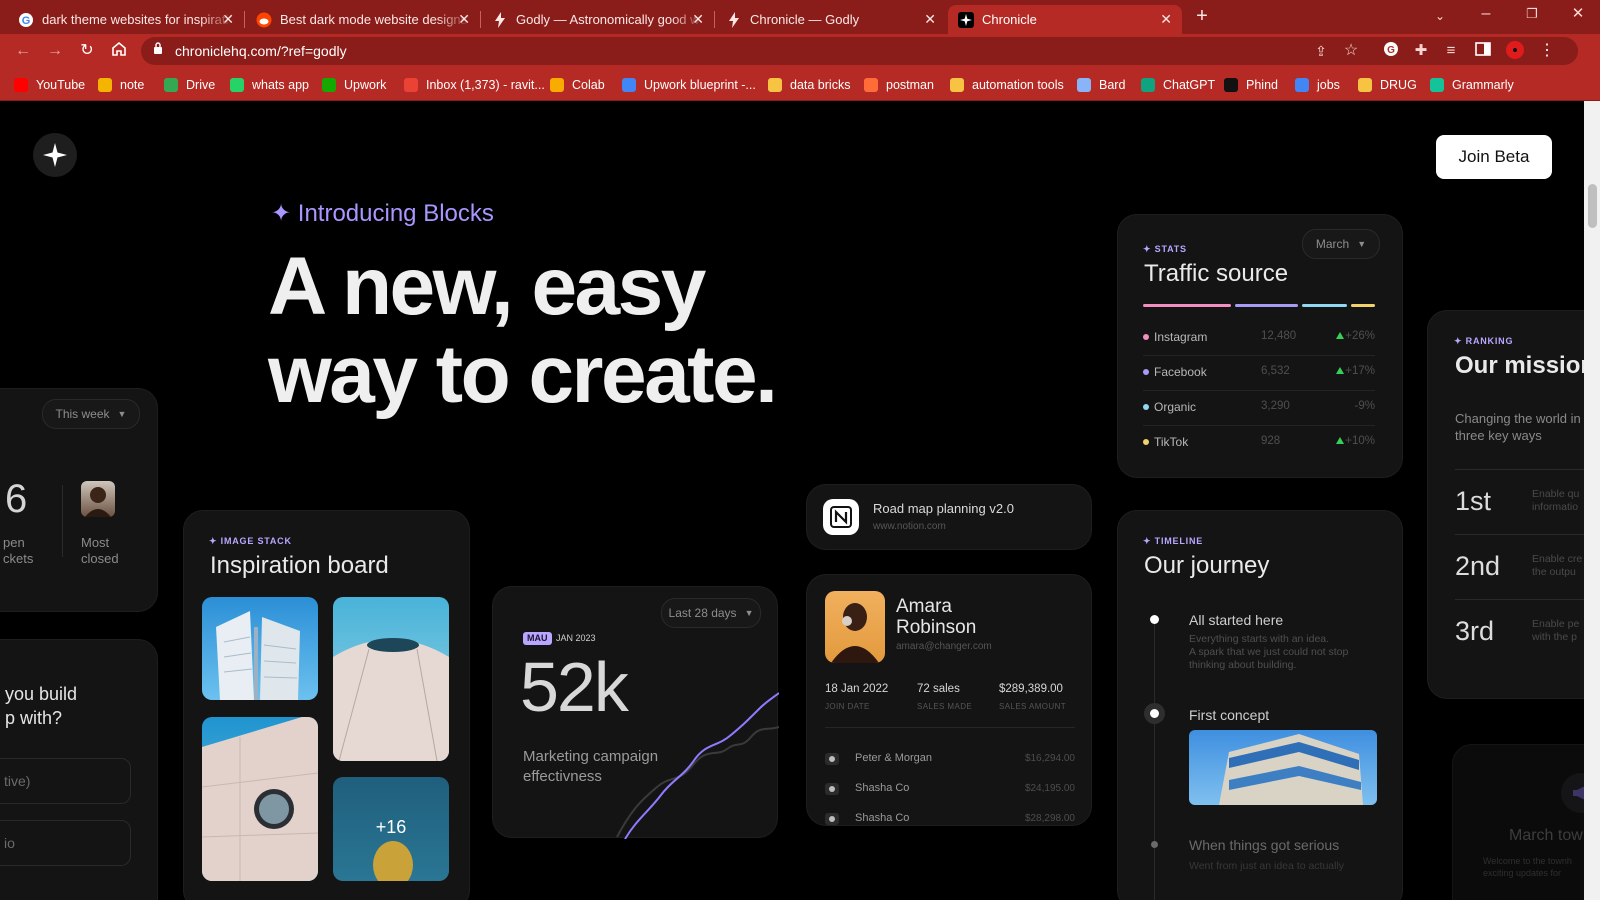 The height and width of the screenshot is (900, 1600). What do you see at coordinates (1556, 494) in the screenshot?
I see `rank-text-line: Enable qu` at bounding box center [1556, 494].